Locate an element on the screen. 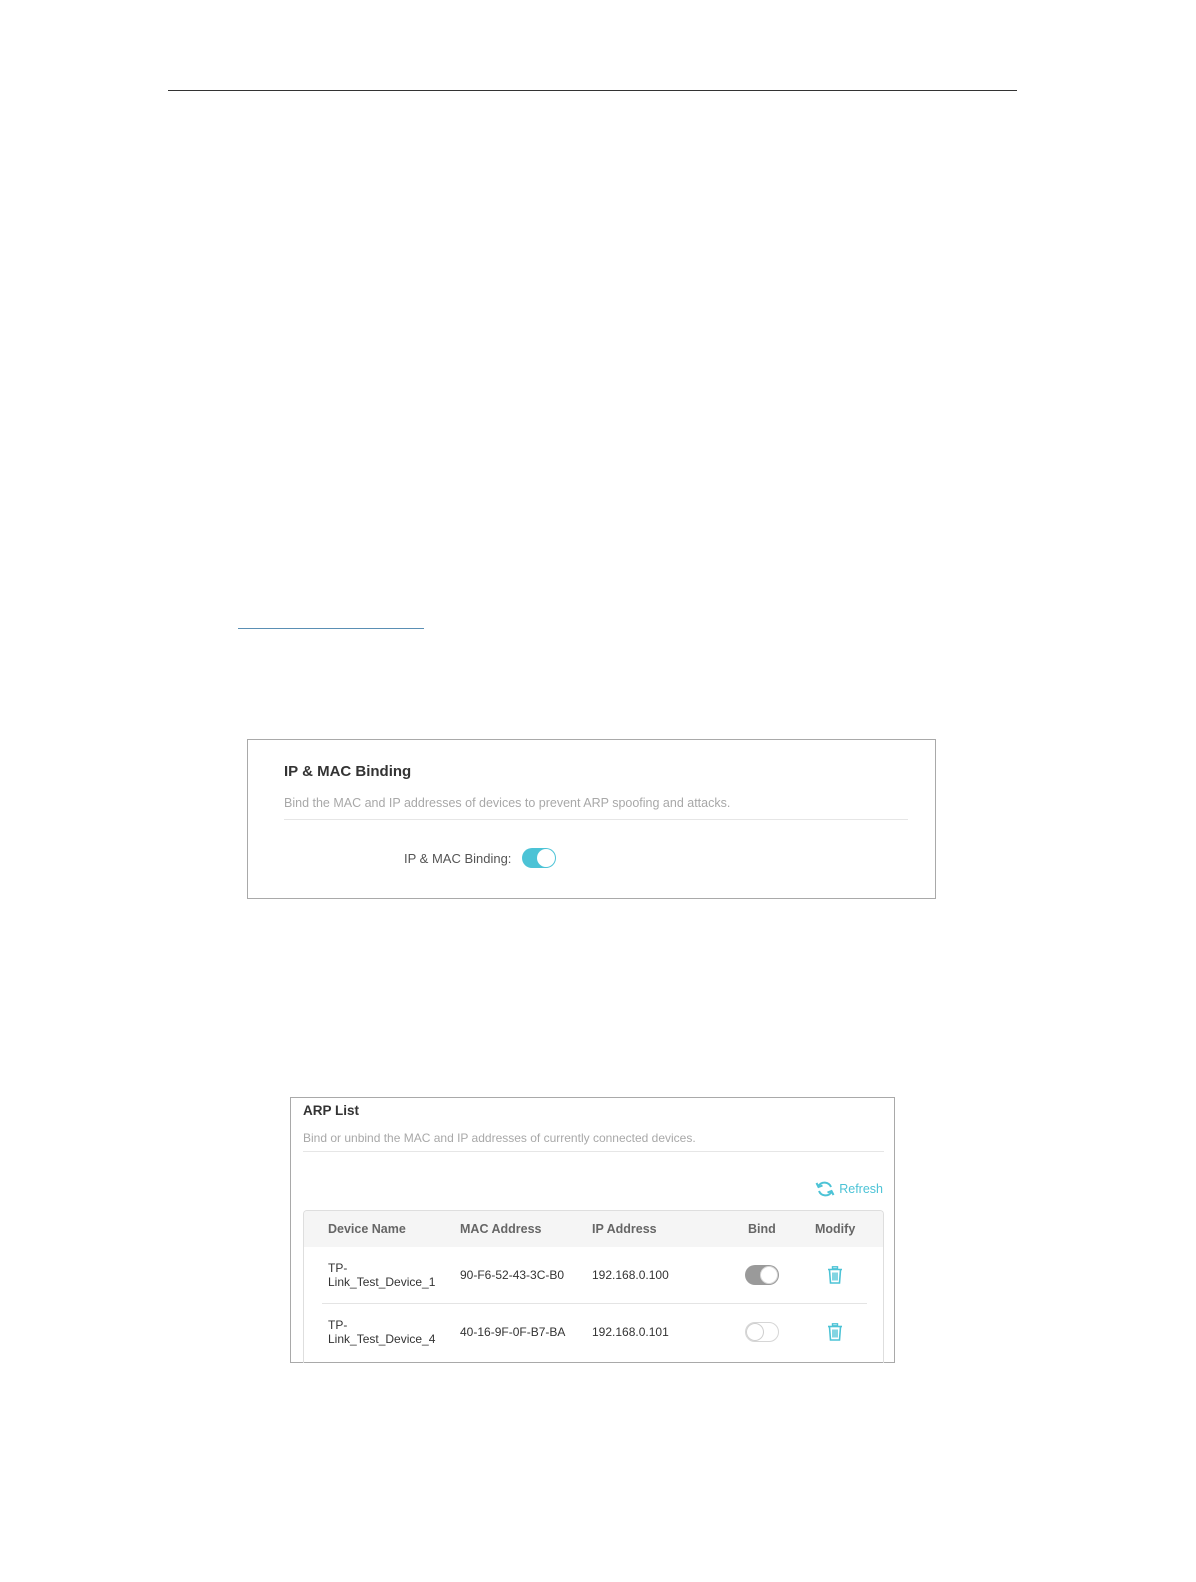  column-header-ip-address: IP Address is located at coordinates (624, 1229).